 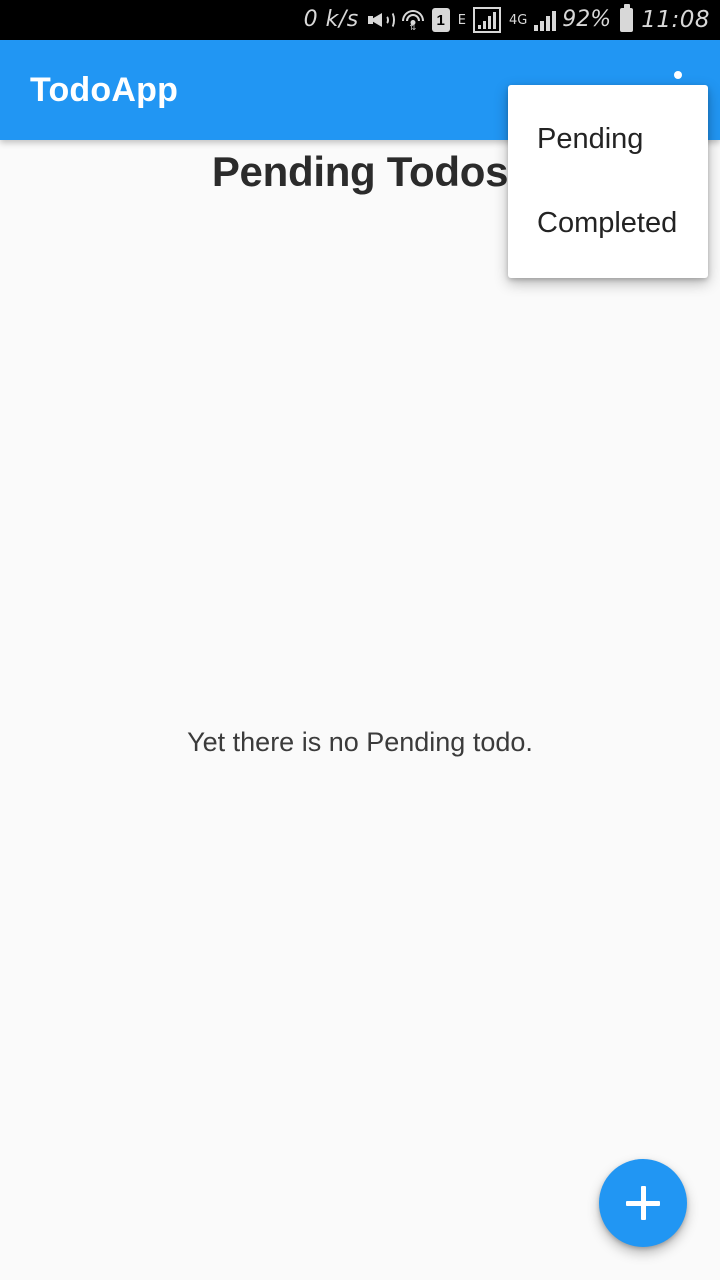 I want to click on clock-label: 11:08, so click(x=675, y=19).